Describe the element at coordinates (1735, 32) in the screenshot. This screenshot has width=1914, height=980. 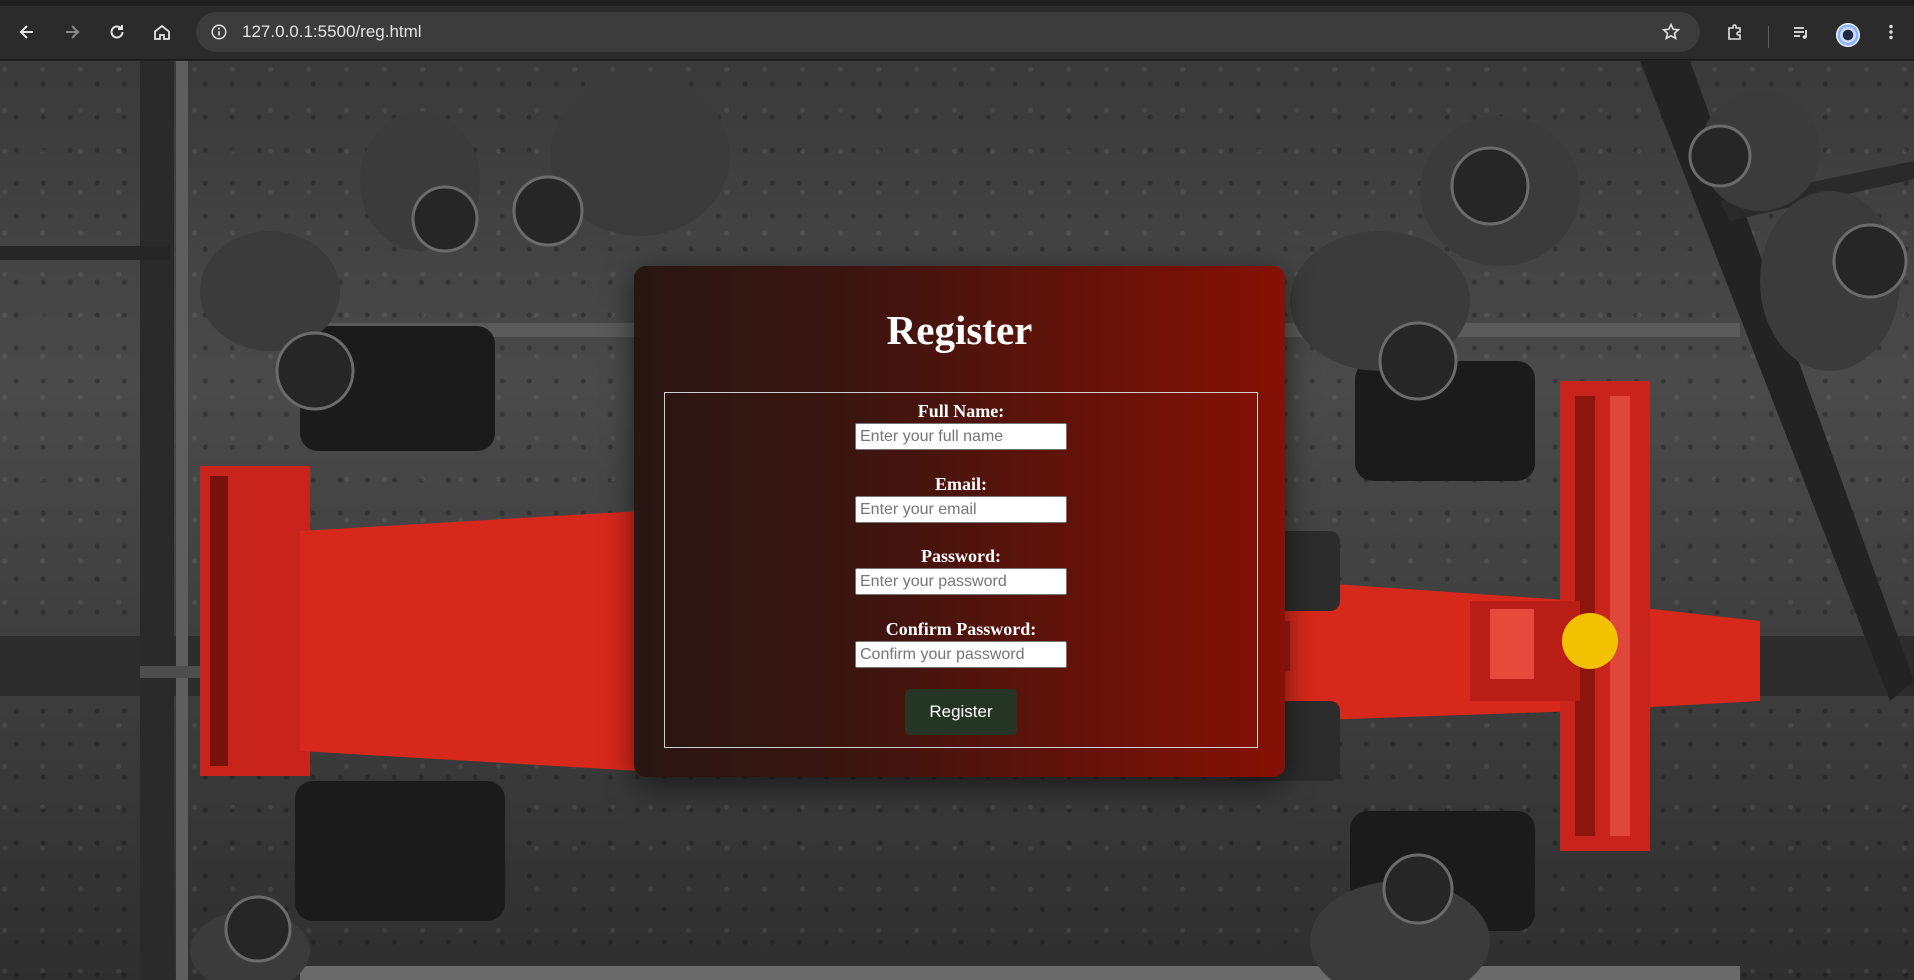
I see `extensions-icon` at that location.